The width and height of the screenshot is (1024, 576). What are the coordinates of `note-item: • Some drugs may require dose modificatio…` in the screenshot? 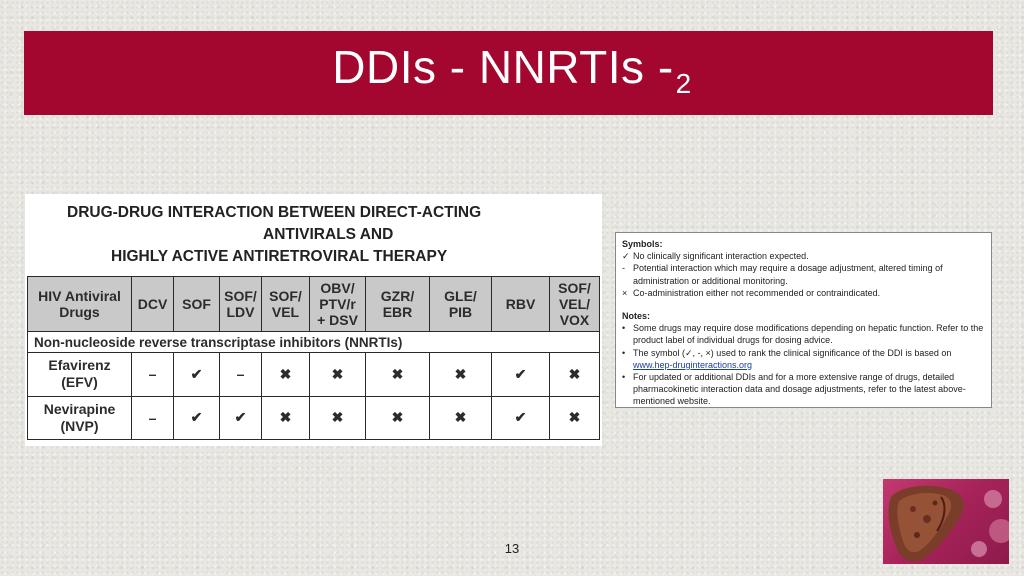 It's located at (803, 334).